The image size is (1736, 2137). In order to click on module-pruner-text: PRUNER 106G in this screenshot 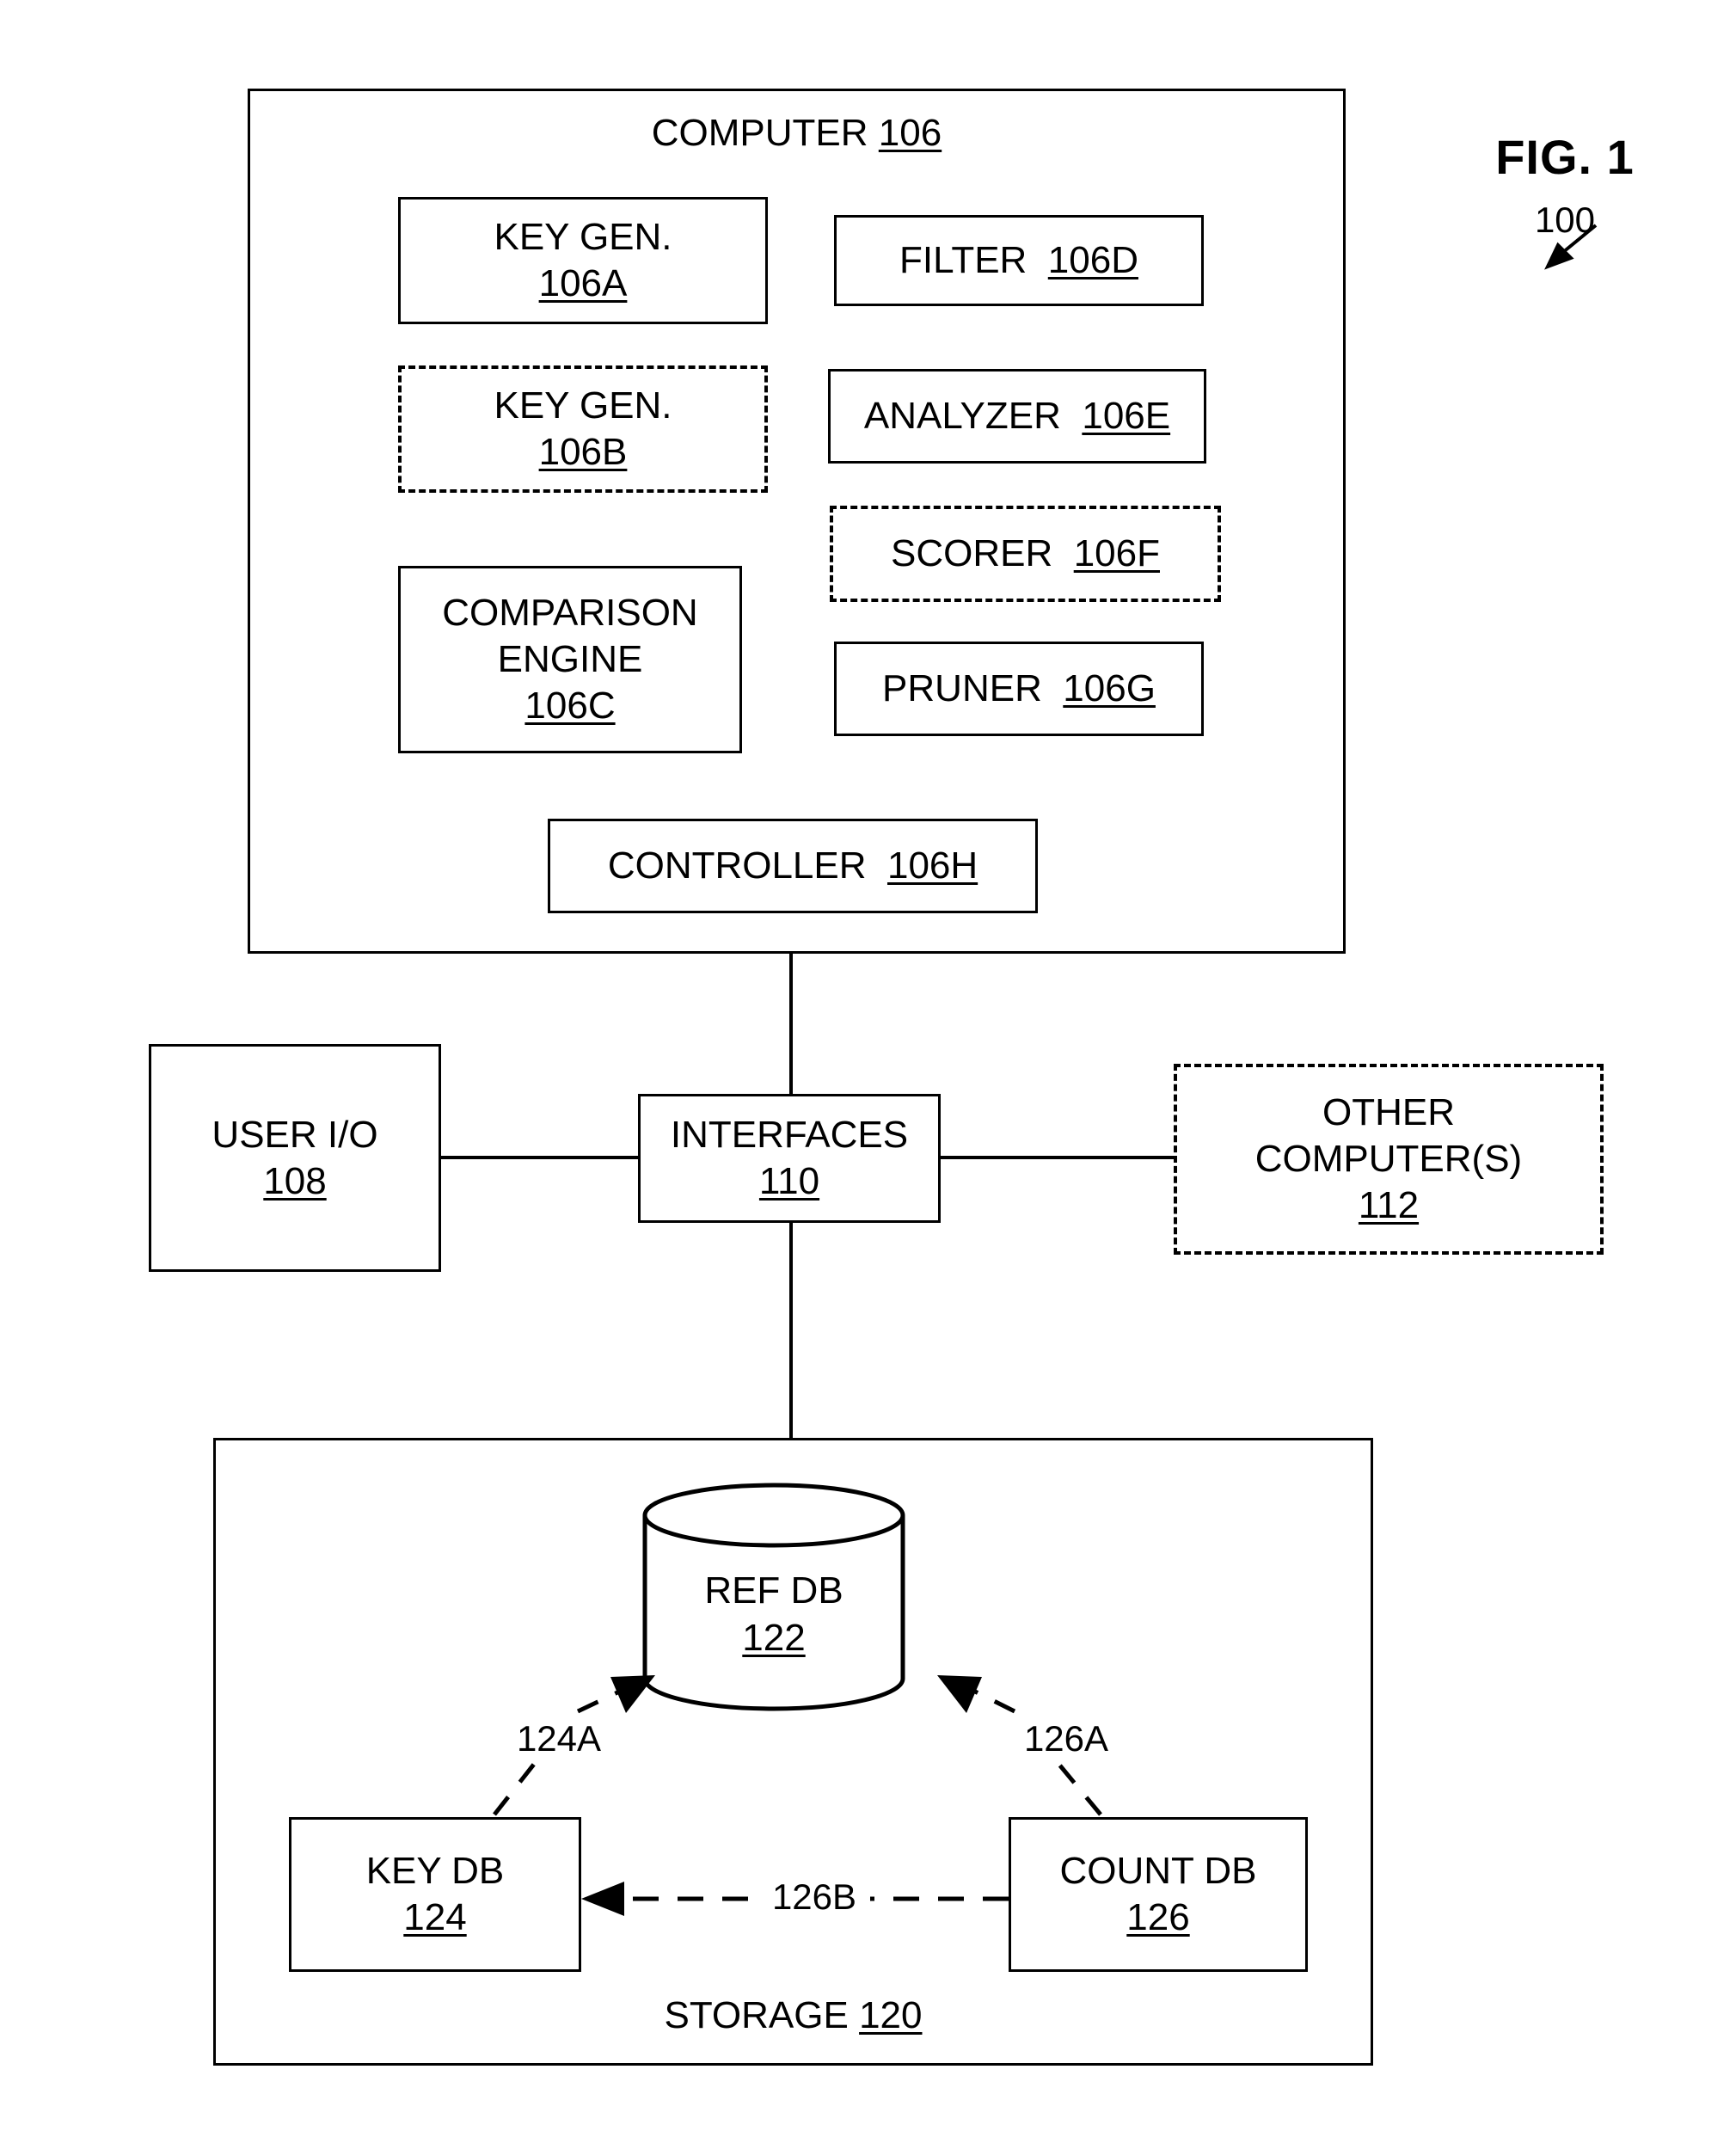, I will do `click(1019, 689)`.